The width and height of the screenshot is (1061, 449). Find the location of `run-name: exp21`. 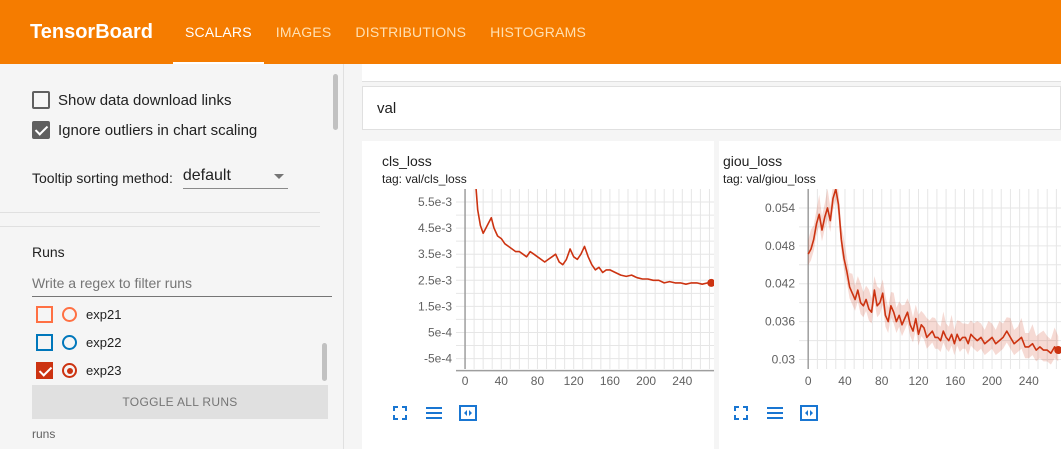

run-name: exp21 is located at coordinates (104, 314).